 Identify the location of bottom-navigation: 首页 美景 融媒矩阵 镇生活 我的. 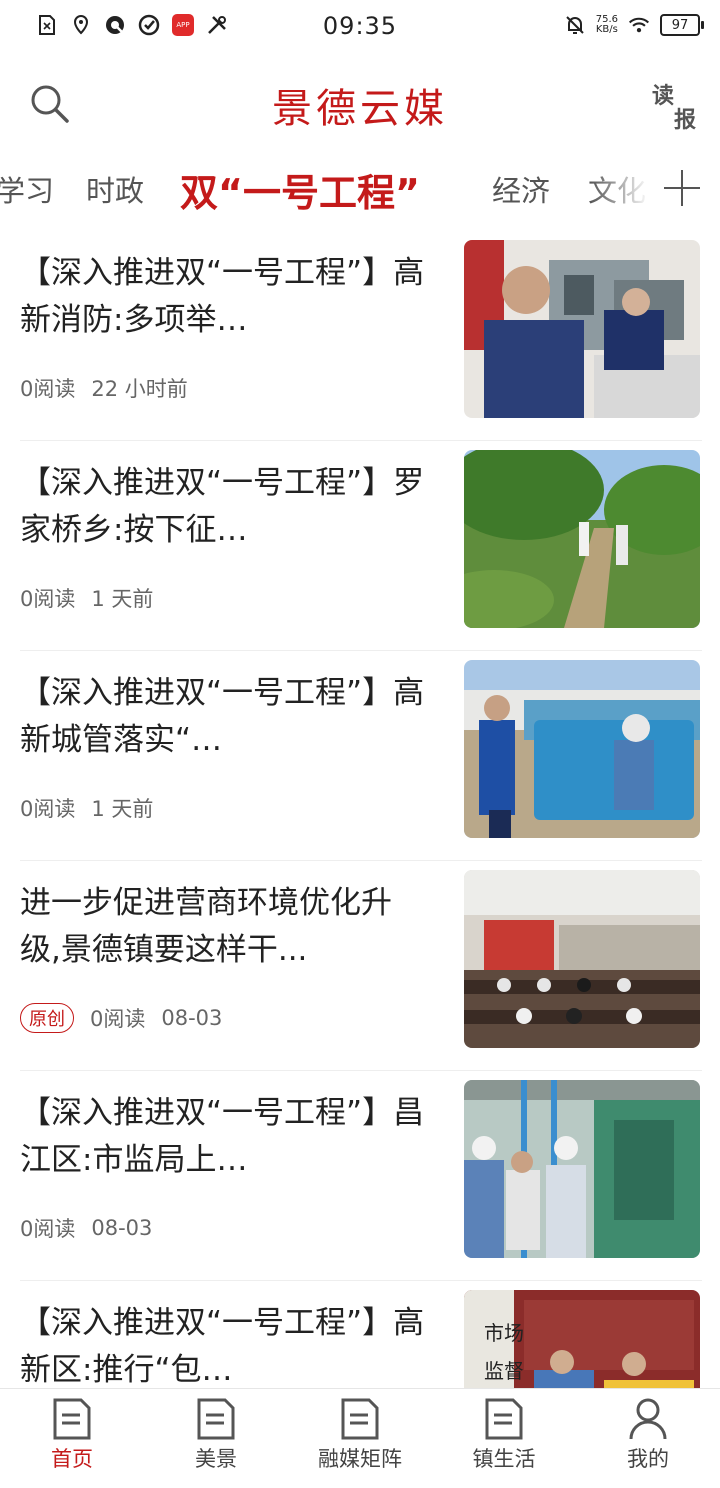
(360, 1438).